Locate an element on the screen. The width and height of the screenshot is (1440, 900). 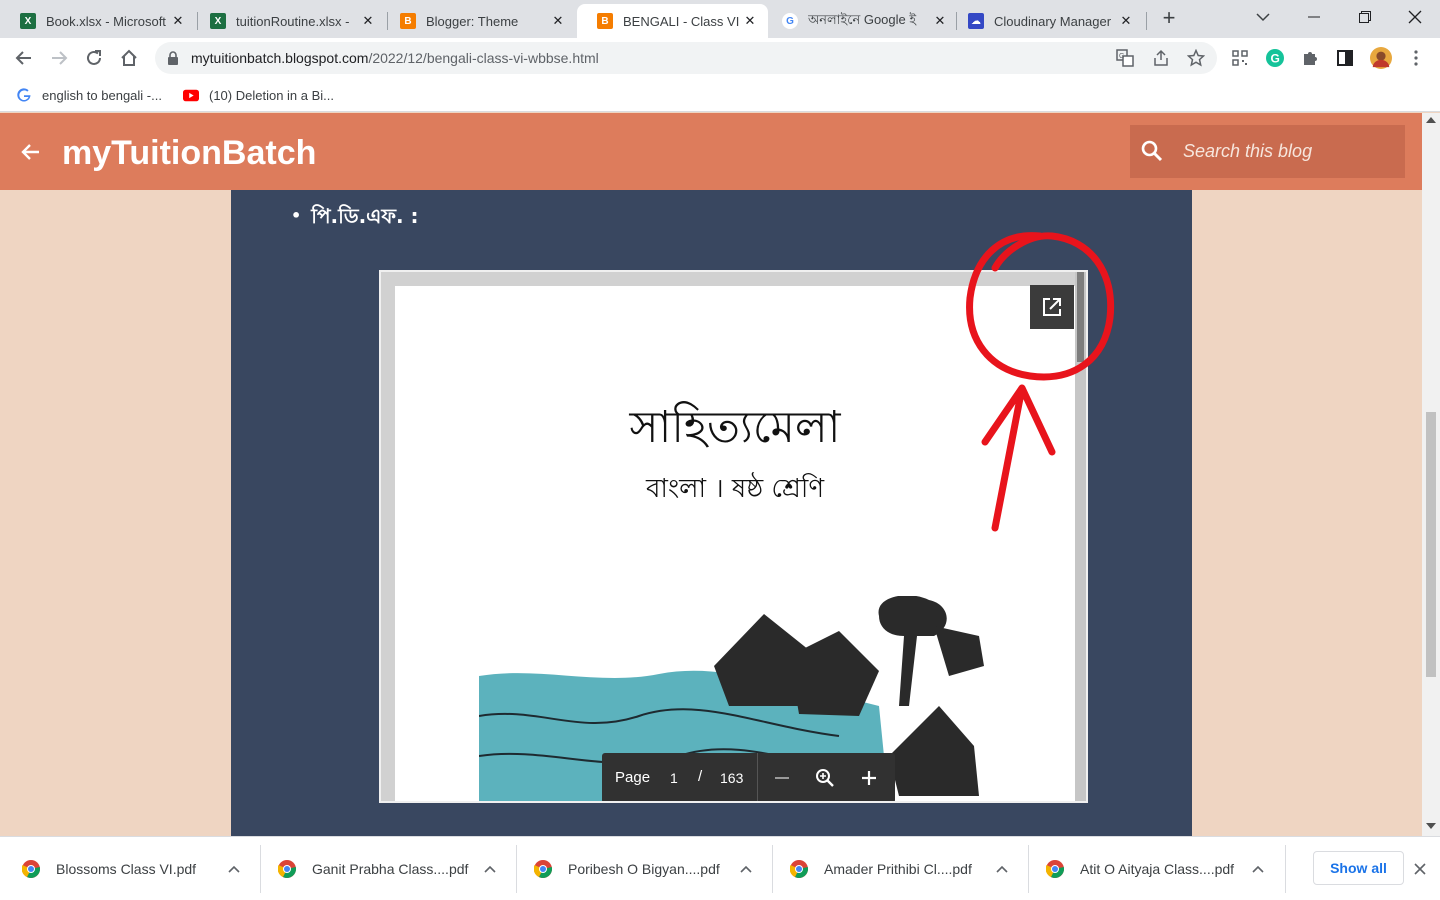
share-icon is located at coordinates (1161, 58).